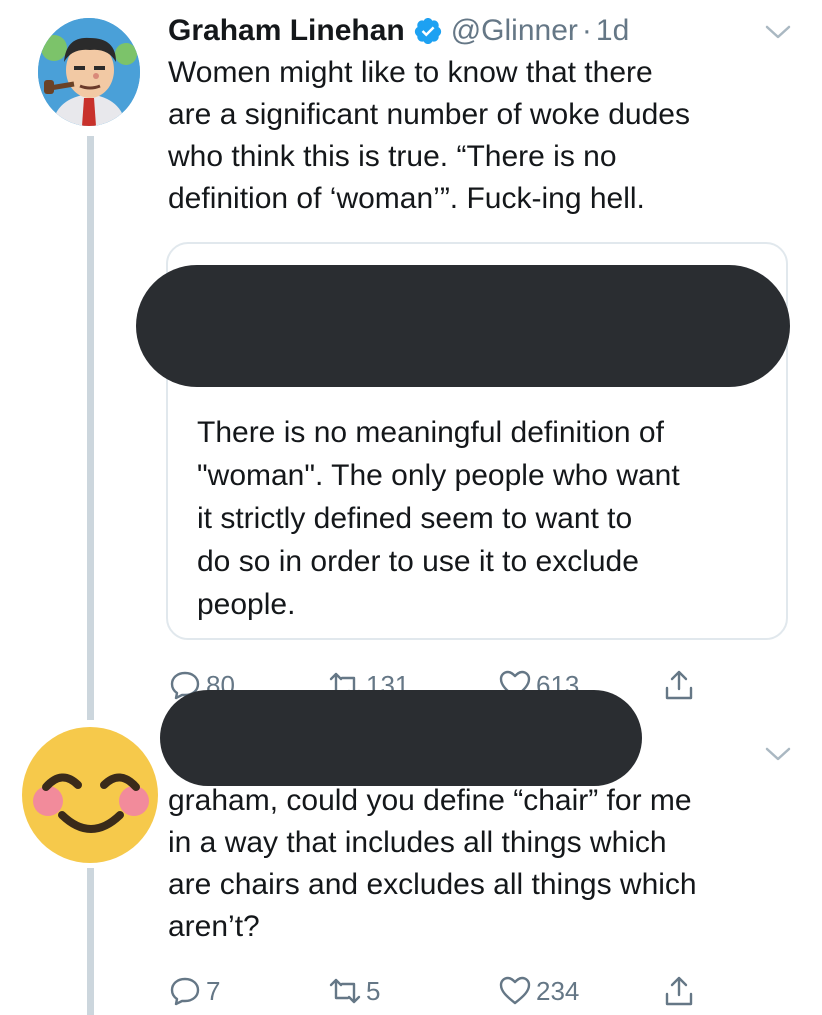 The width and height of the screenshot is (822, 1015). What do you see at coordinates (90, 428) in the screenshot?
I see `thread-connector-upper` at bounding box center [90, 428].